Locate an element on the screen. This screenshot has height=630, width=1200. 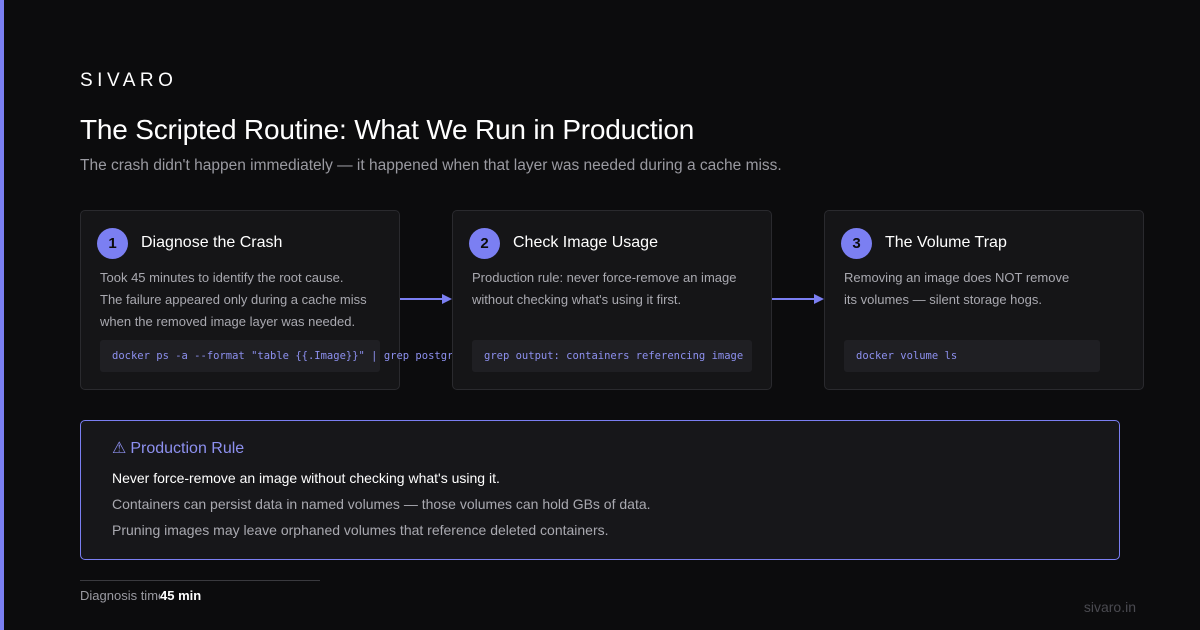
step-description-line: its volumes — silent storage hogs. is located at coordinates (943, 299).